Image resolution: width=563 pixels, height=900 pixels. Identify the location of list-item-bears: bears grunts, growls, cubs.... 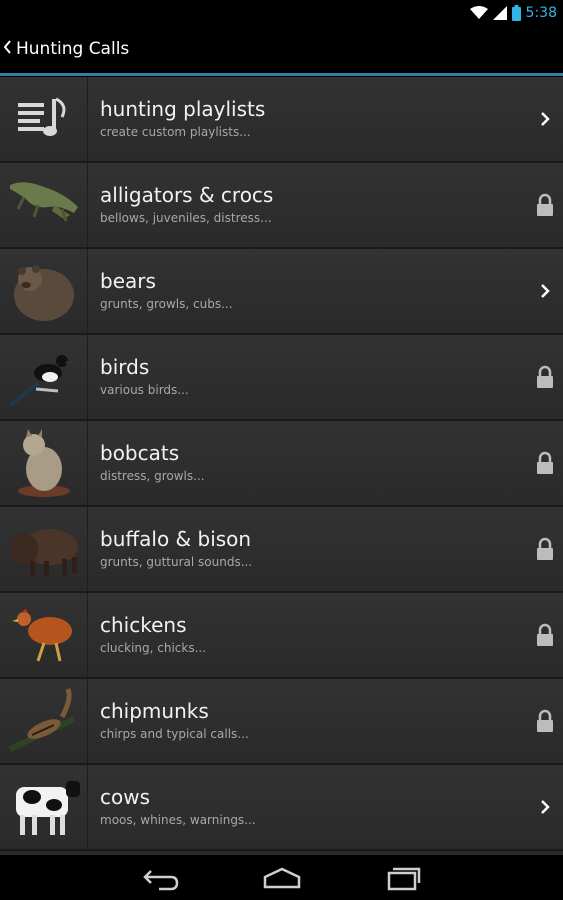
(281, 292).